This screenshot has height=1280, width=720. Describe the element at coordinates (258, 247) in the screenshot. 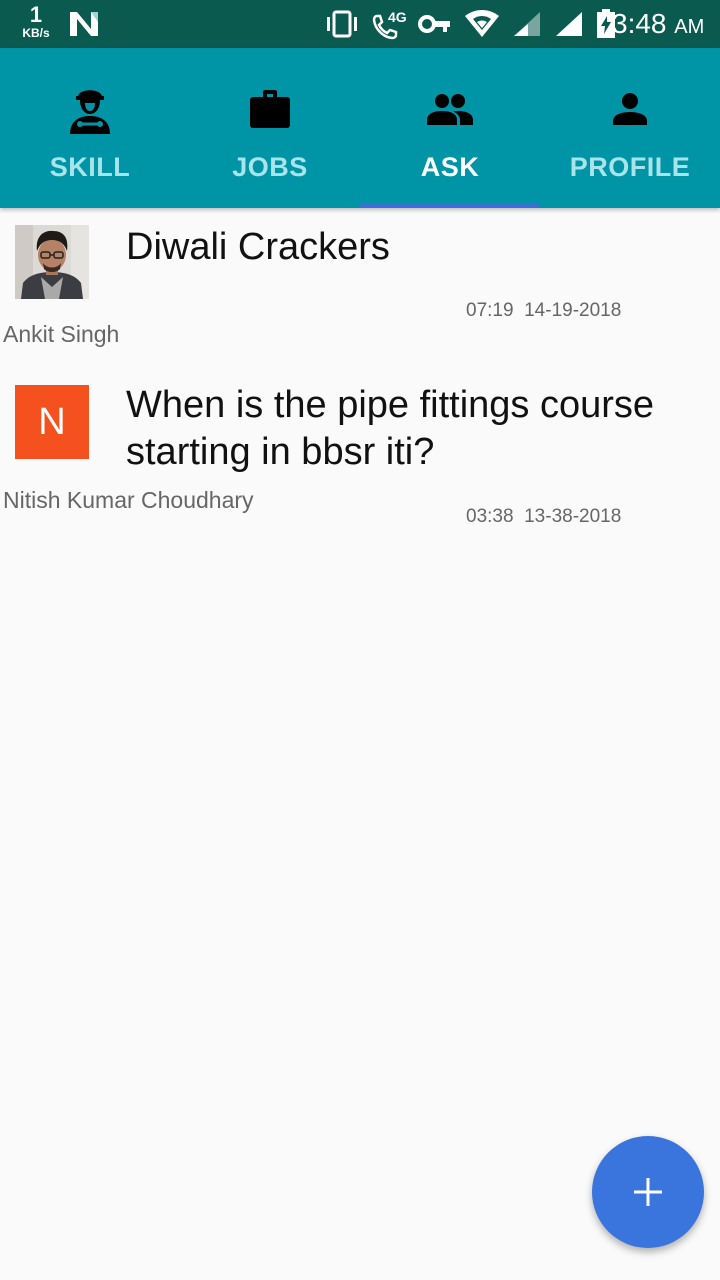

I see `post-title: Diwali Crackers` at that location.